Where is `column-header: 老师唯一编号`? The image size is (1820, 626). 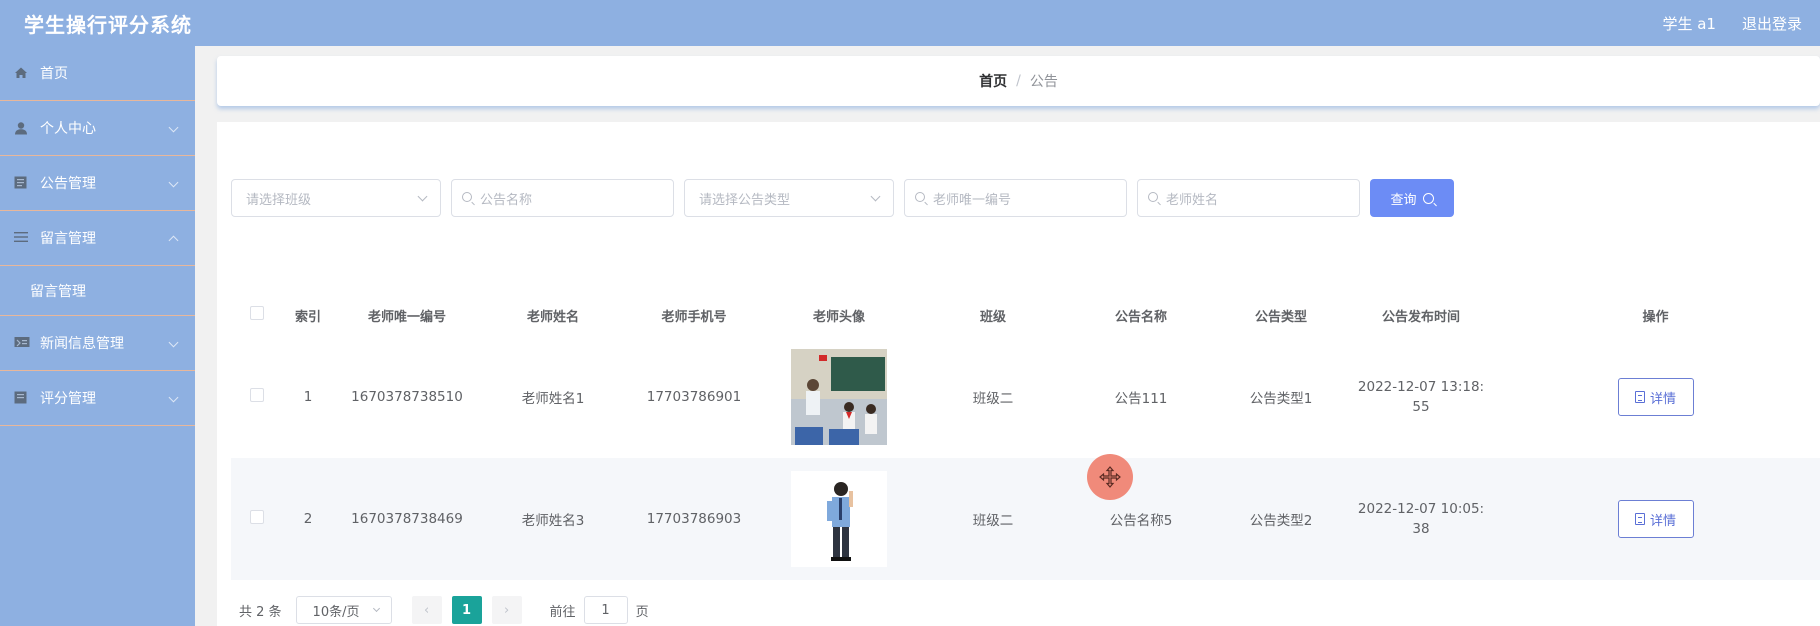 column-header: 老师唯一编号 is located at coordinates (407, 315).